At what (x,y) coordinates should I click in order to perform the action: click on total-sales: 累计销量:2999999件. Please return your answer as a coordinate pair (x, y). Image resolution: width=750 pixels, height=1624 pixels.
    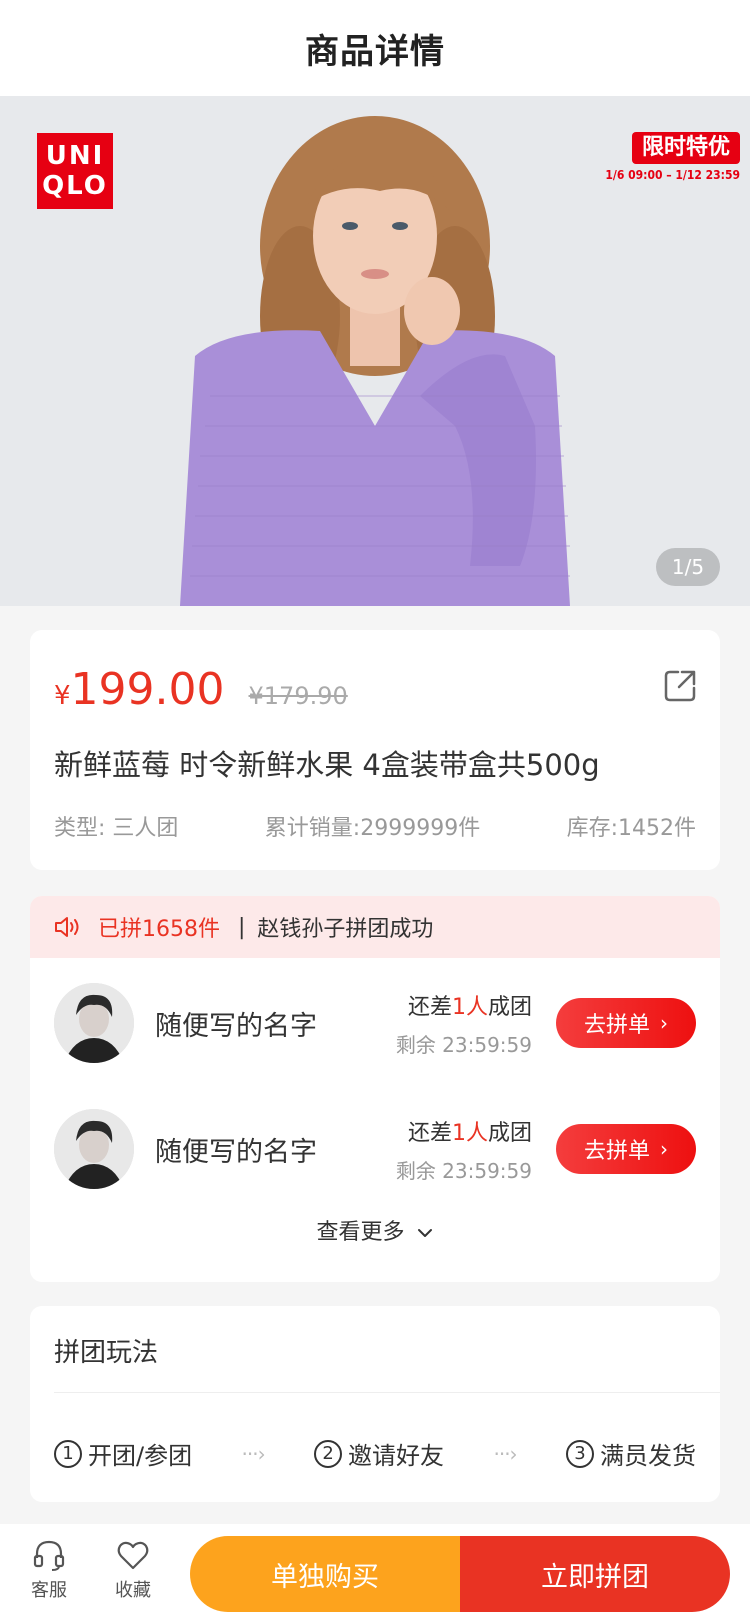
    Looking at the image, I should click on (372, 828).